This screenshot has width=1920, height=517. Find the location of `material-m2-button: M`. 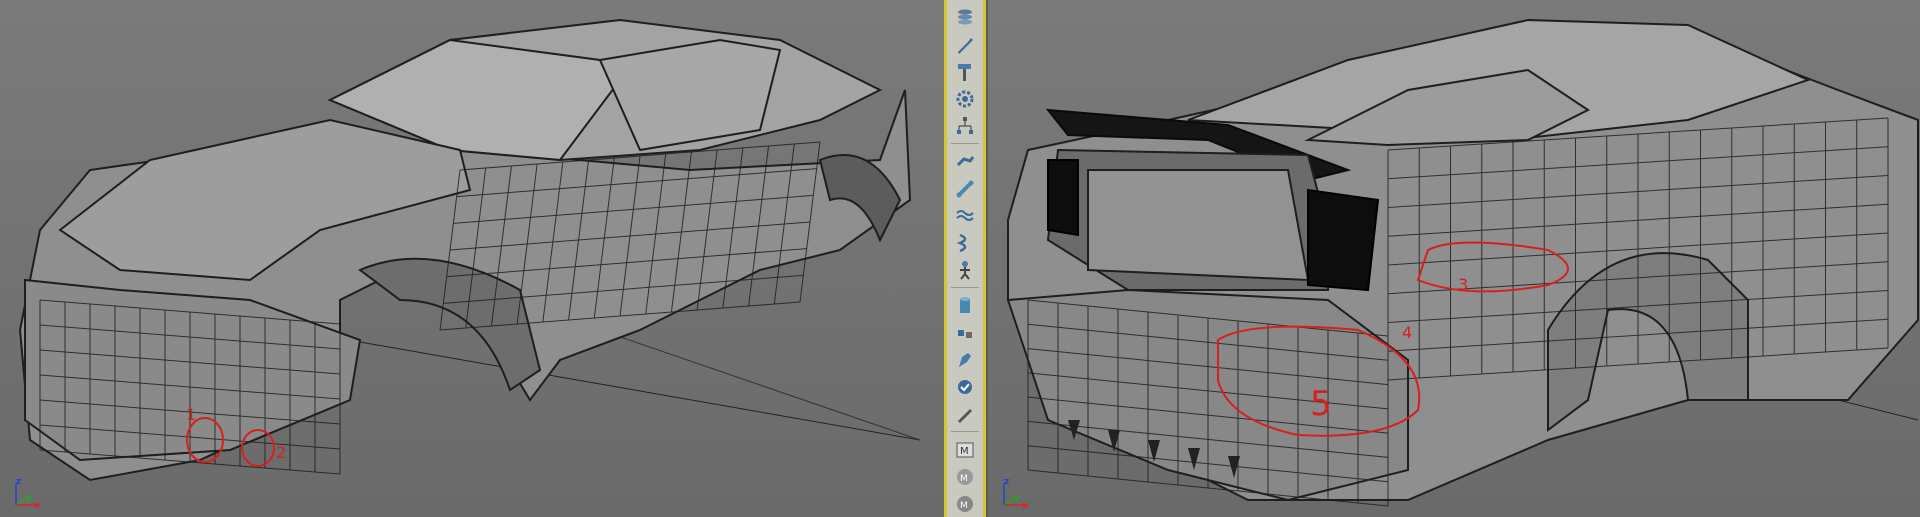

material-m2-button: M is located at coordinates (965, 503).